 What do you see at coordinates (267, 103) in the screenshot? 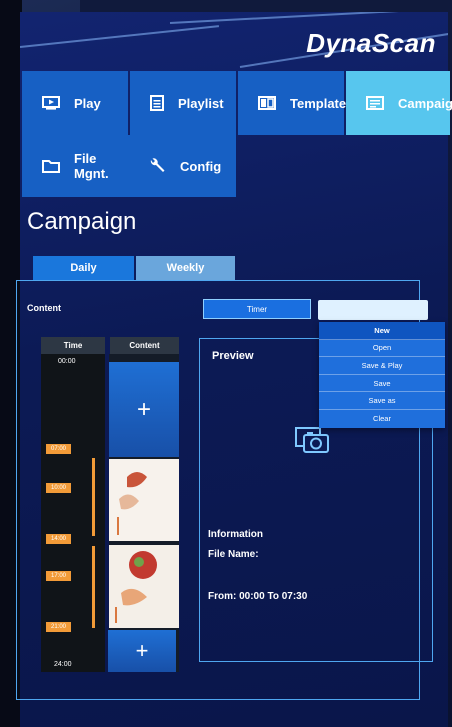
I see `template-icon` at bounding box center [267, 103].